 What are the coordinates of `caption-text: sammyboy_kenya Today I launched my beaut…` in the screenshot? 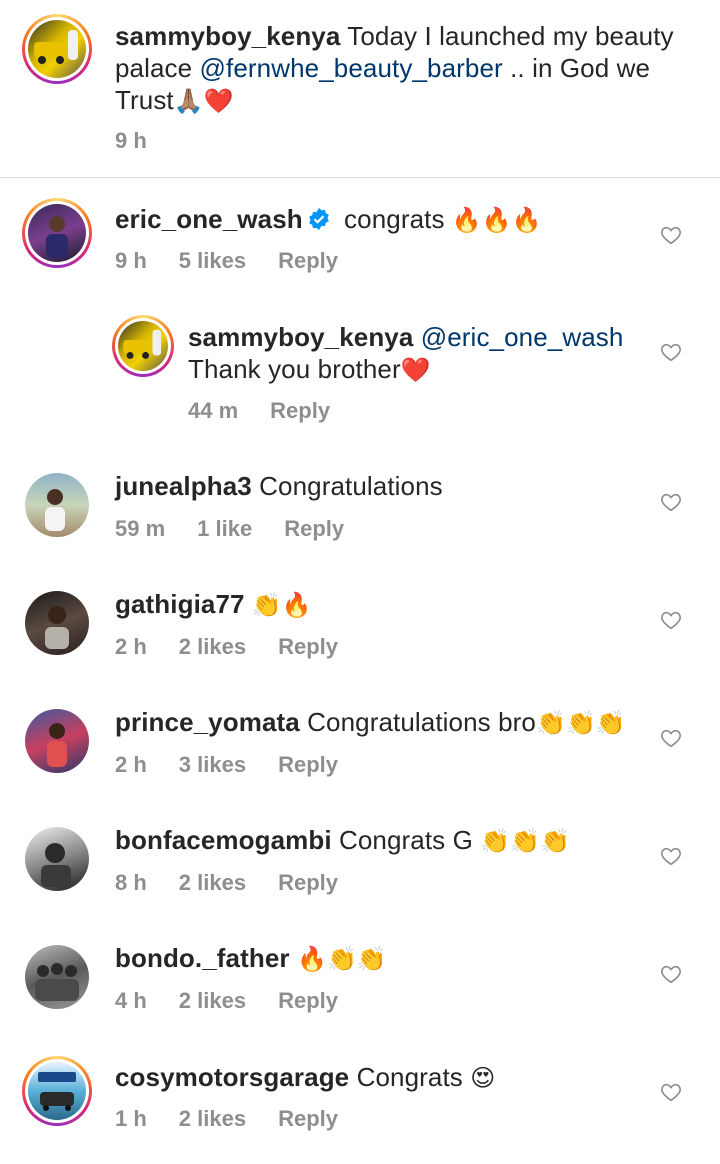 It's located at (394, 68).